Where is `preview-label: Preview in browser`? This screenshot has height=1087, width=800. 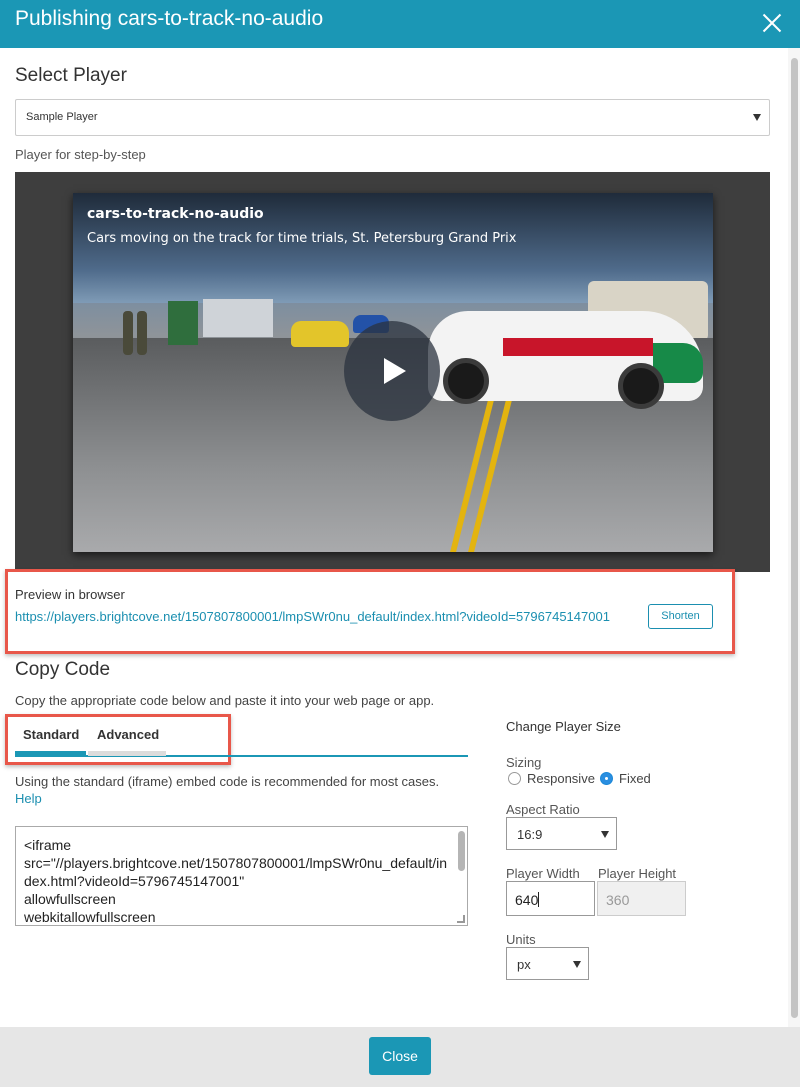 preview-label: Preview in browser is located at coordinates (70, 594).